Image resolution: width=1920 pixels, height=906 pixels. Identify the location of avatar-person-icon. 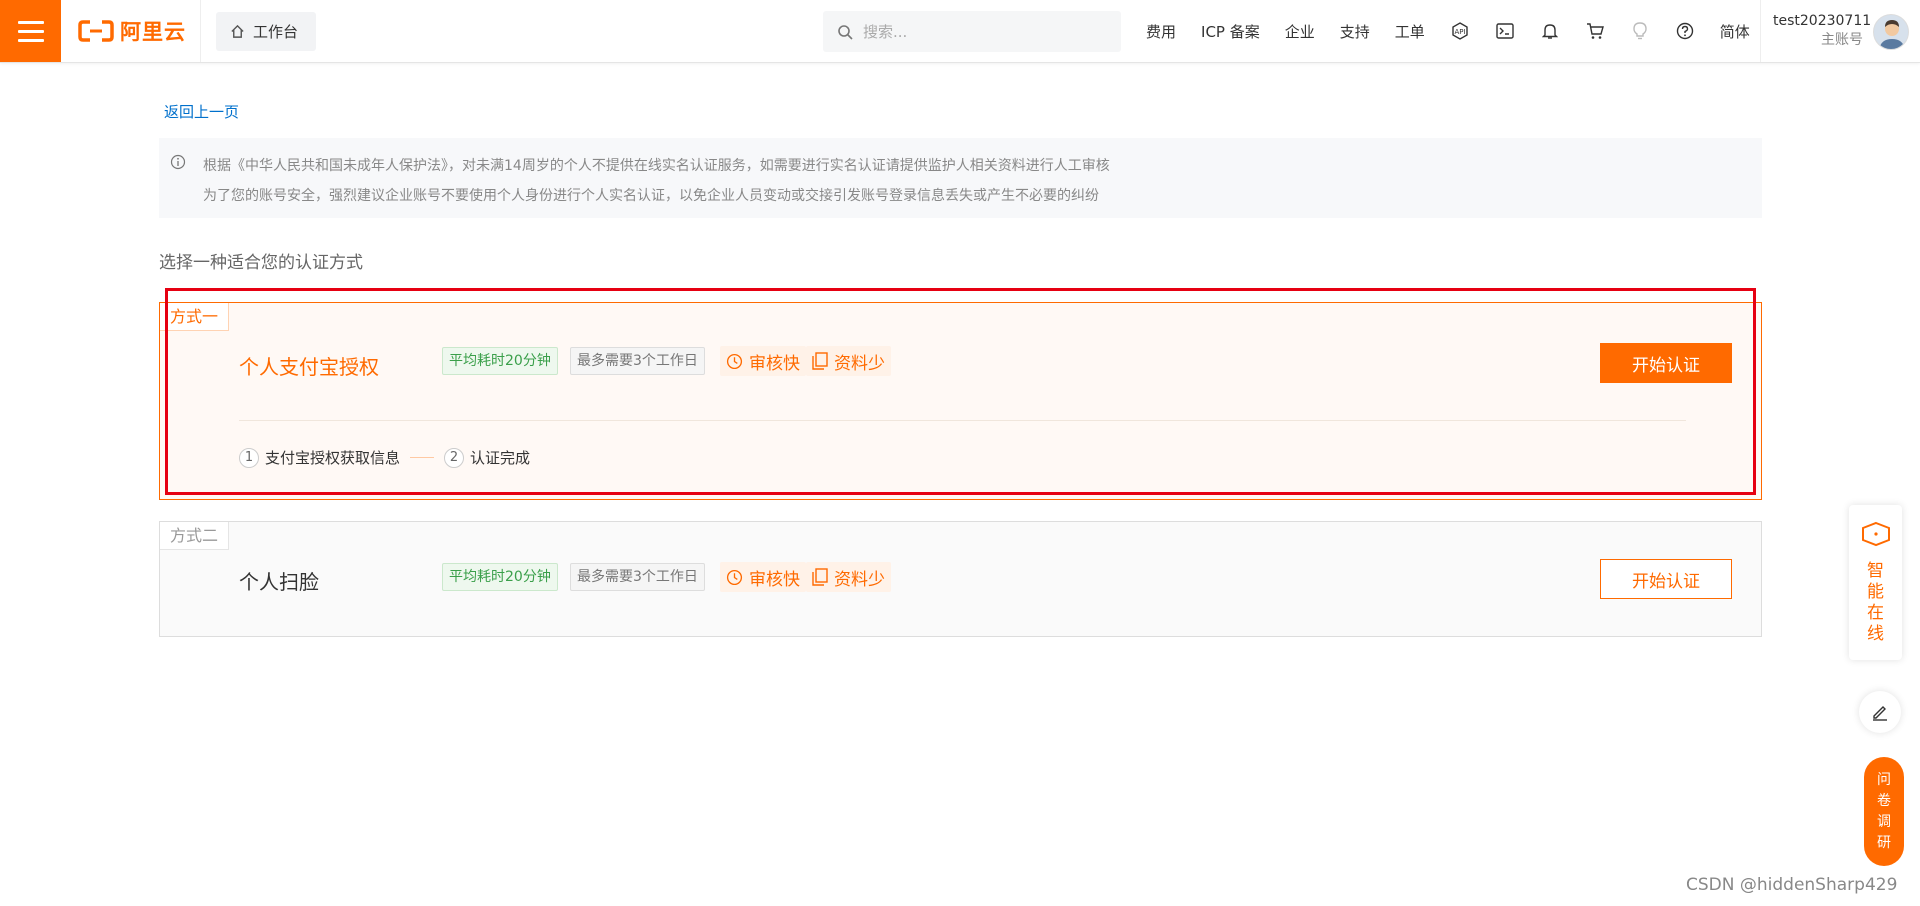
(1891, 32).